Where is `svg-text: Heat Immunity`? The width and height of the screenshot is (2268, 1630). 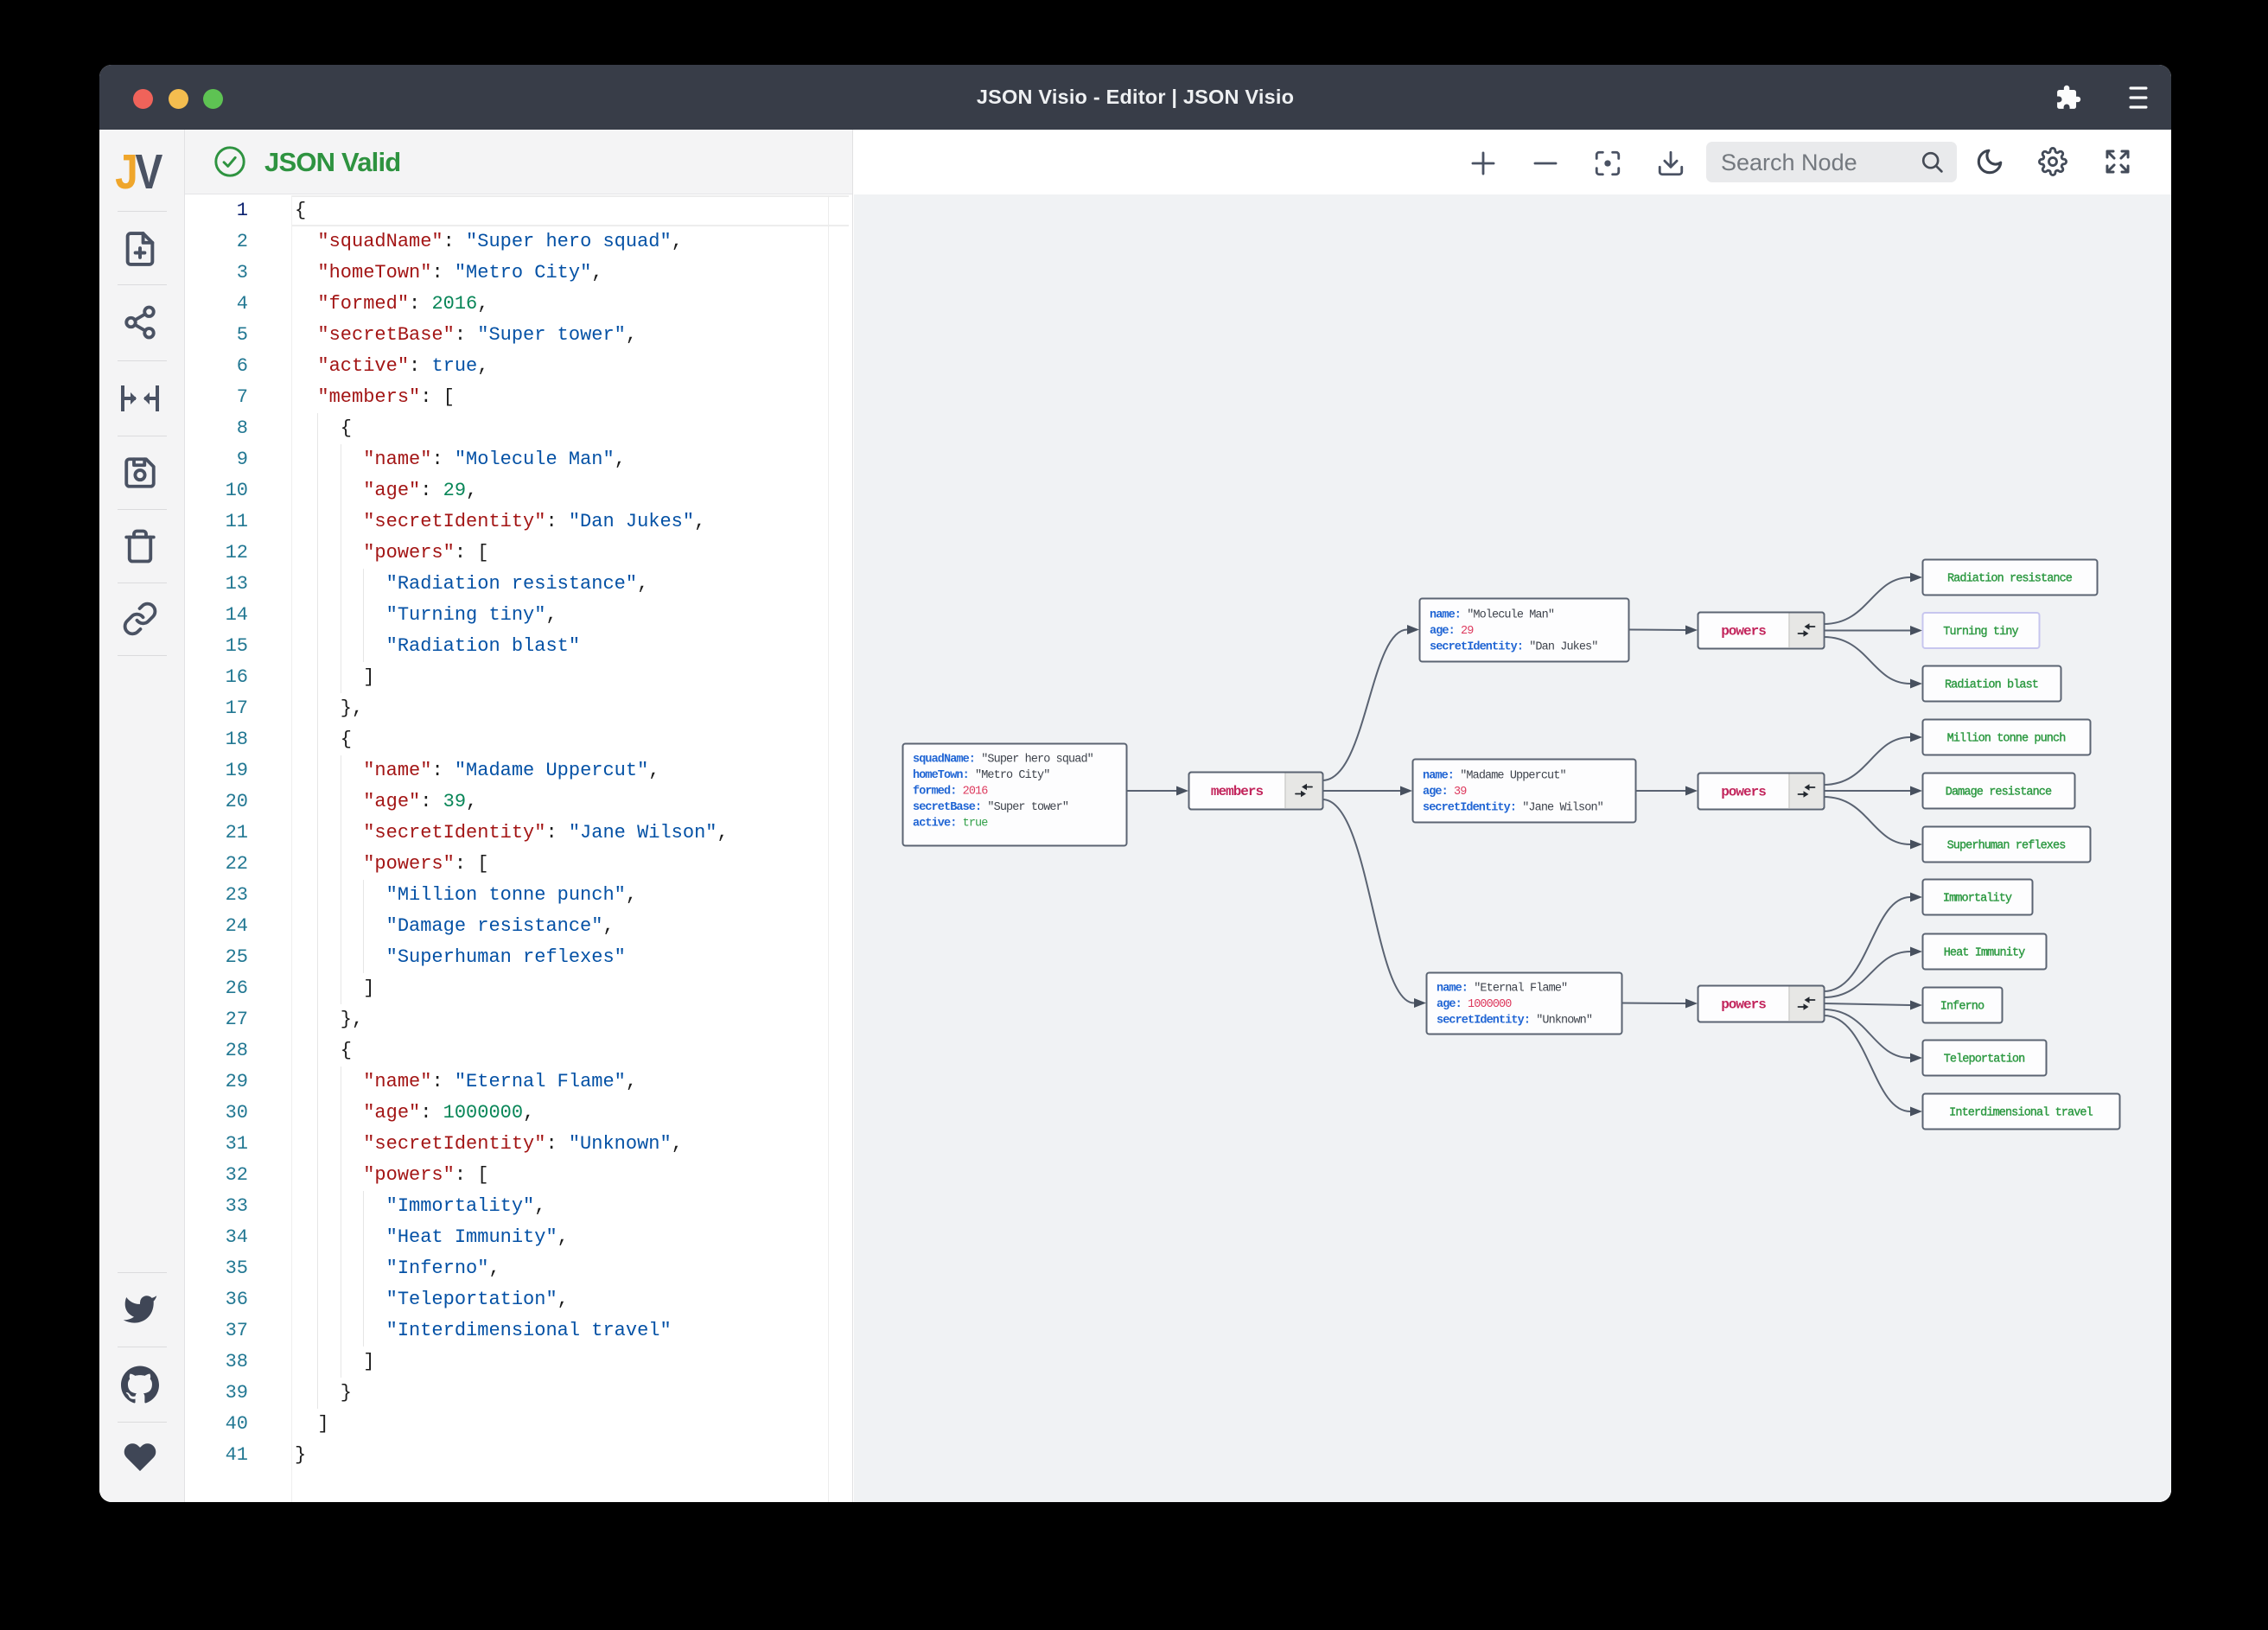 svg-text: Heat Immunity is located at coordinates (1984, 954).